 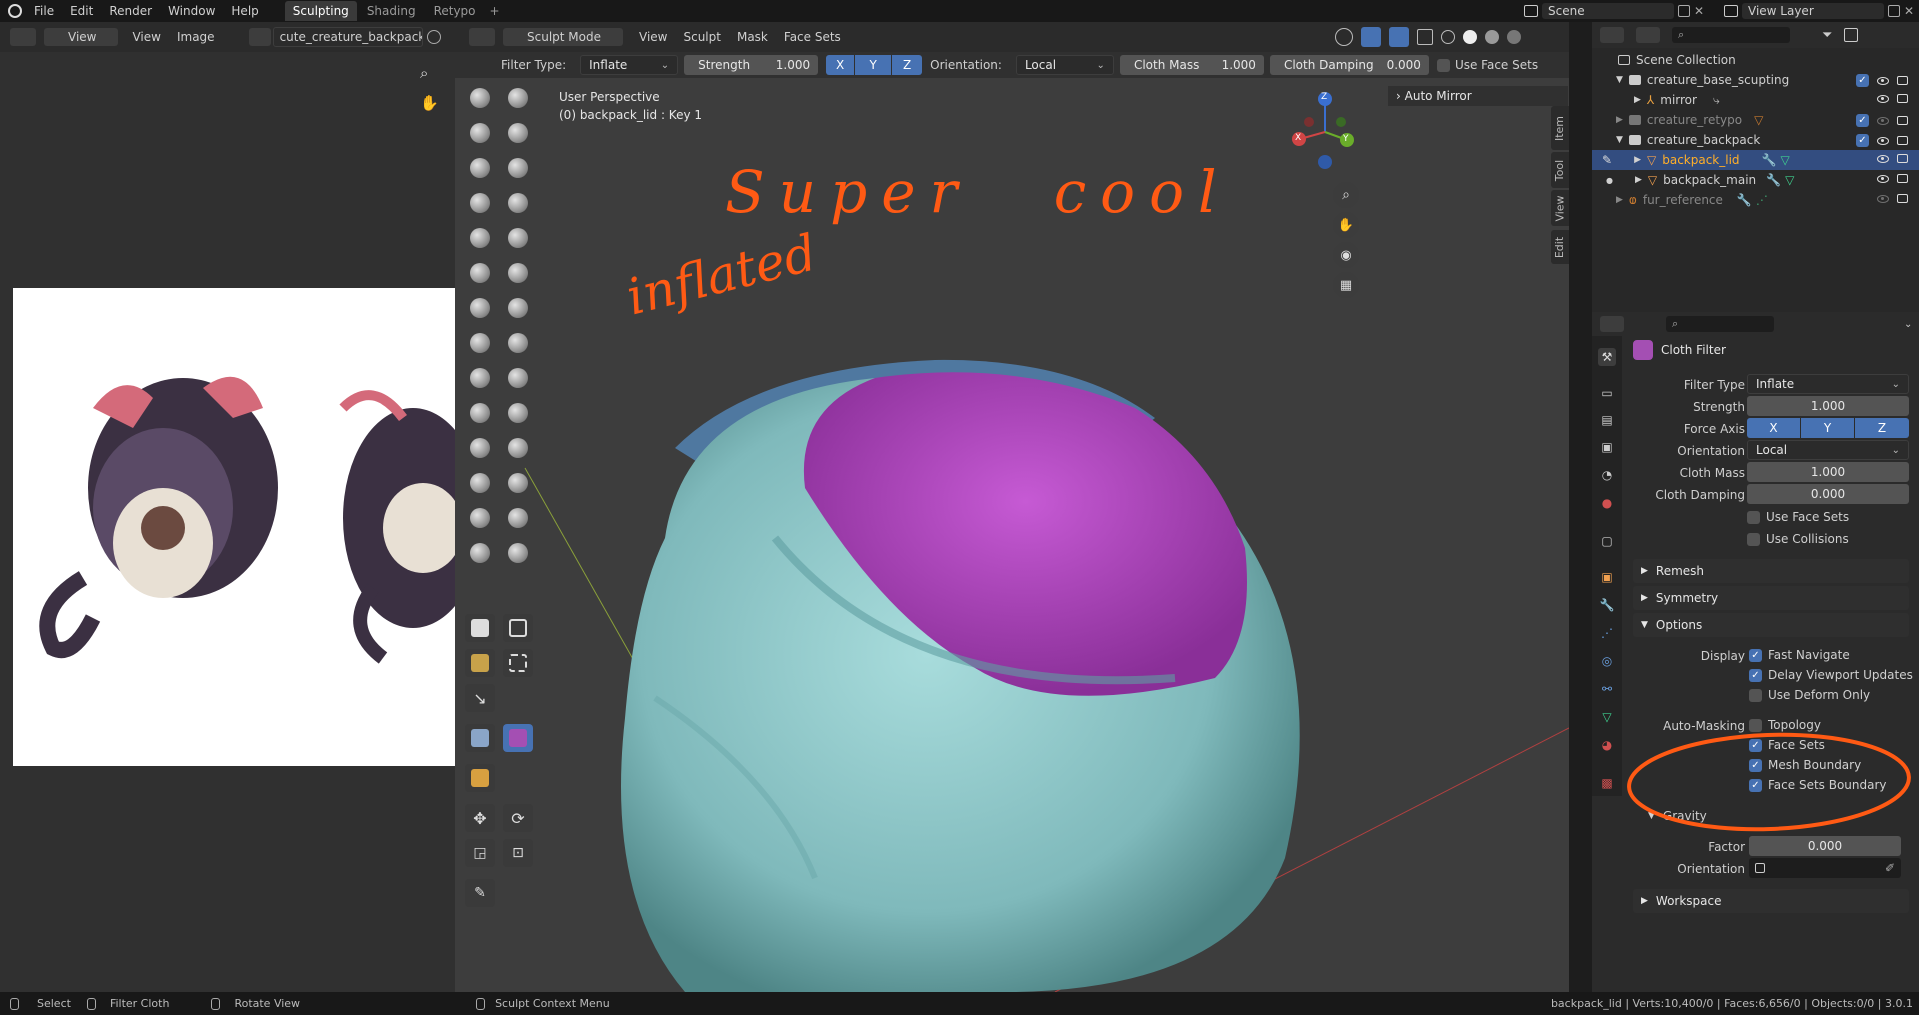 I want to click on box-hide-icon, so click(x=518, y=628).